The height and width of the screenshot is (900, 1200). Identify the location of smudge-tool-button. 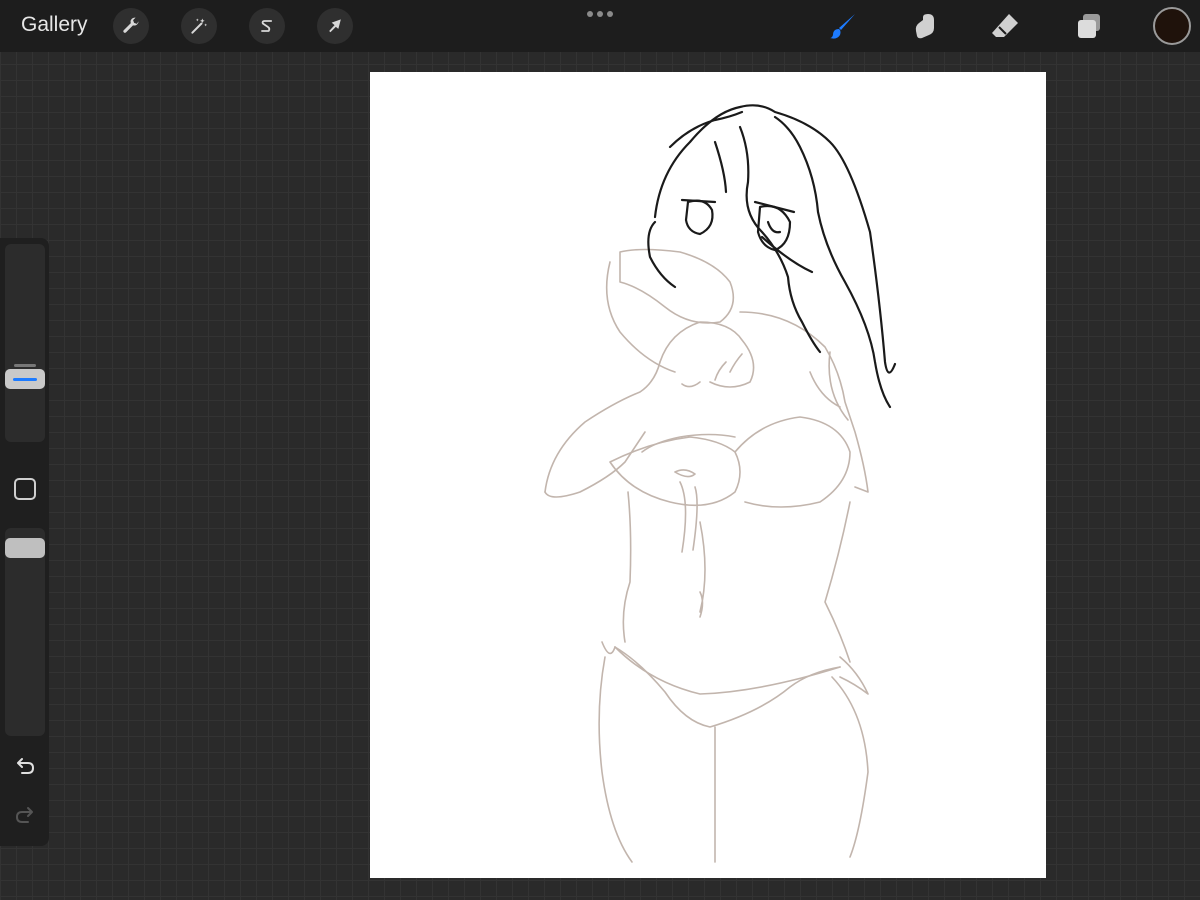
(925, 26).